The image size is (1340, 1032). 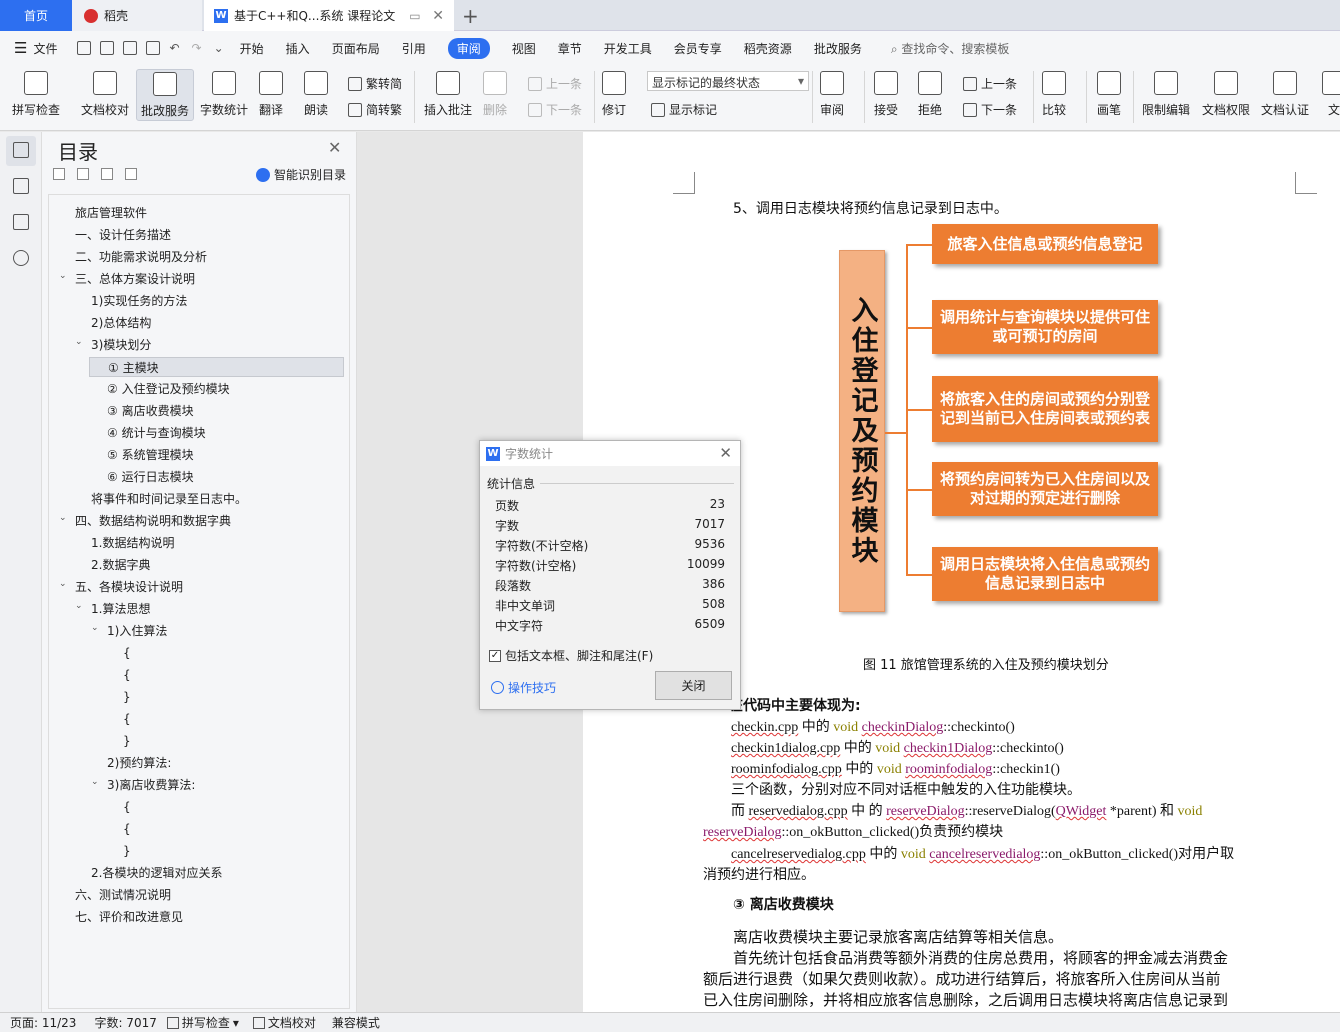 I want to click on more-chevron-icon: ⌄, so click(x=219, y=48).